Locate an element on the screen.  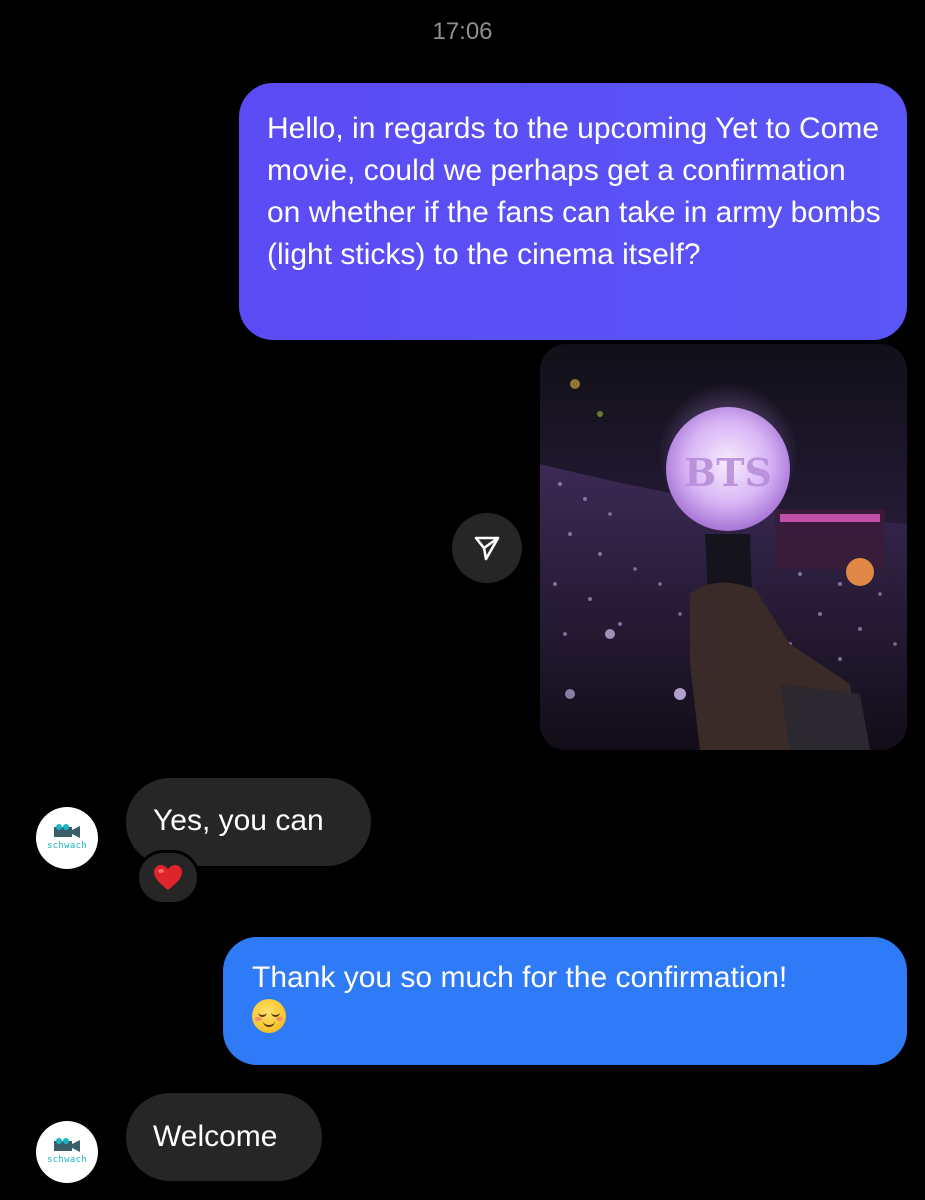
share-button is located at coordinates (487, 548).